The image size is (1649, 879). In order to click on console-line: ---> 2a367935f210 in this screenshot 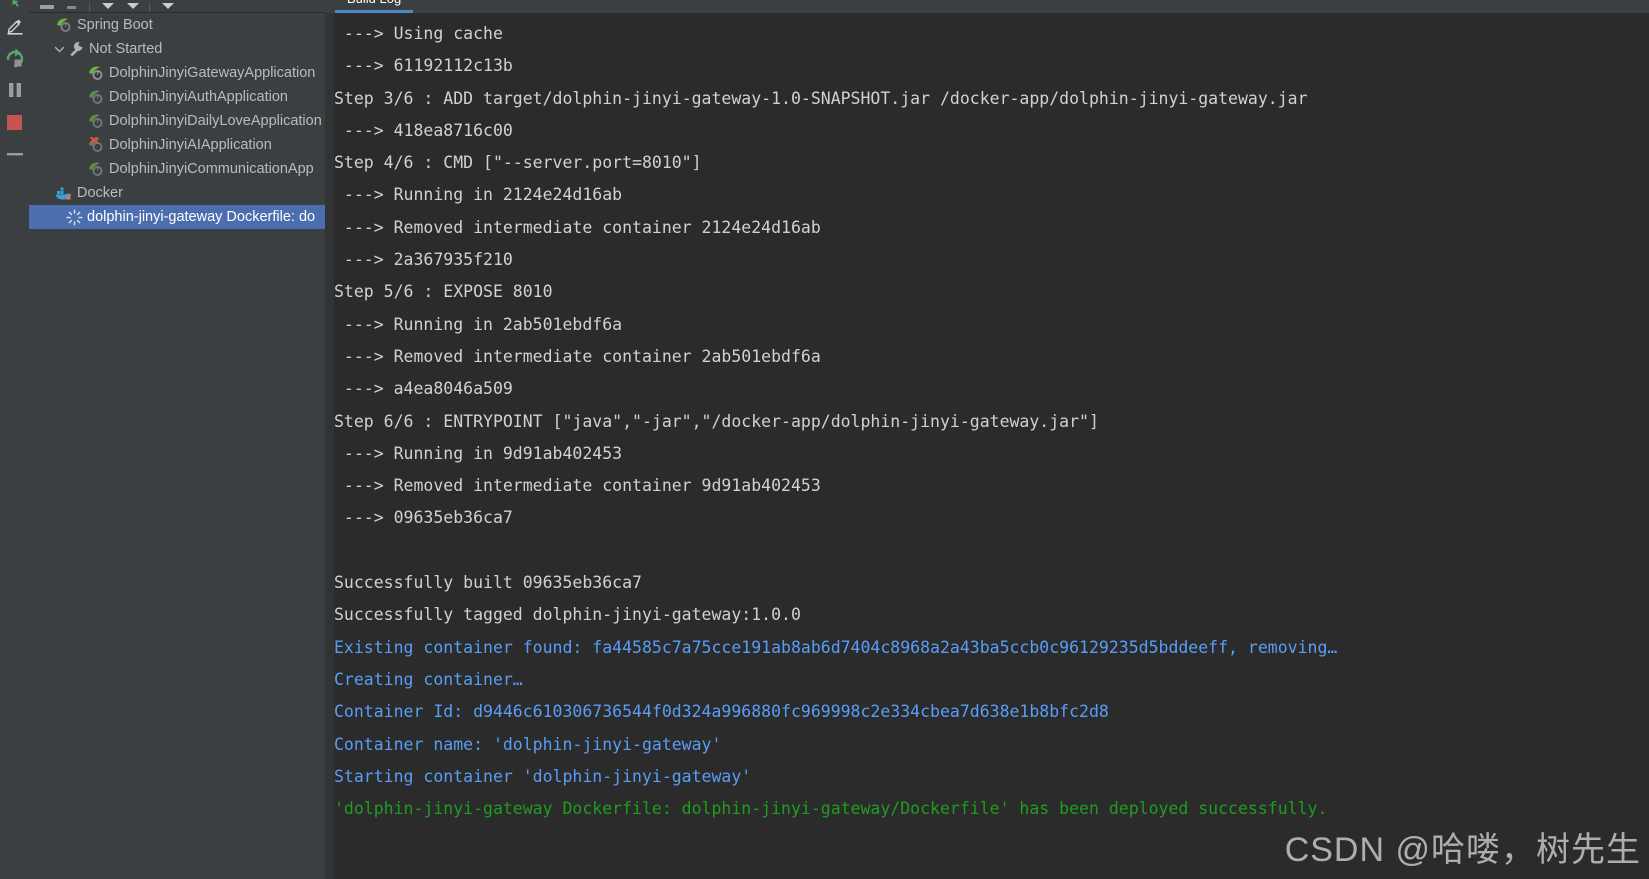, I will do `click(423, 260)`.